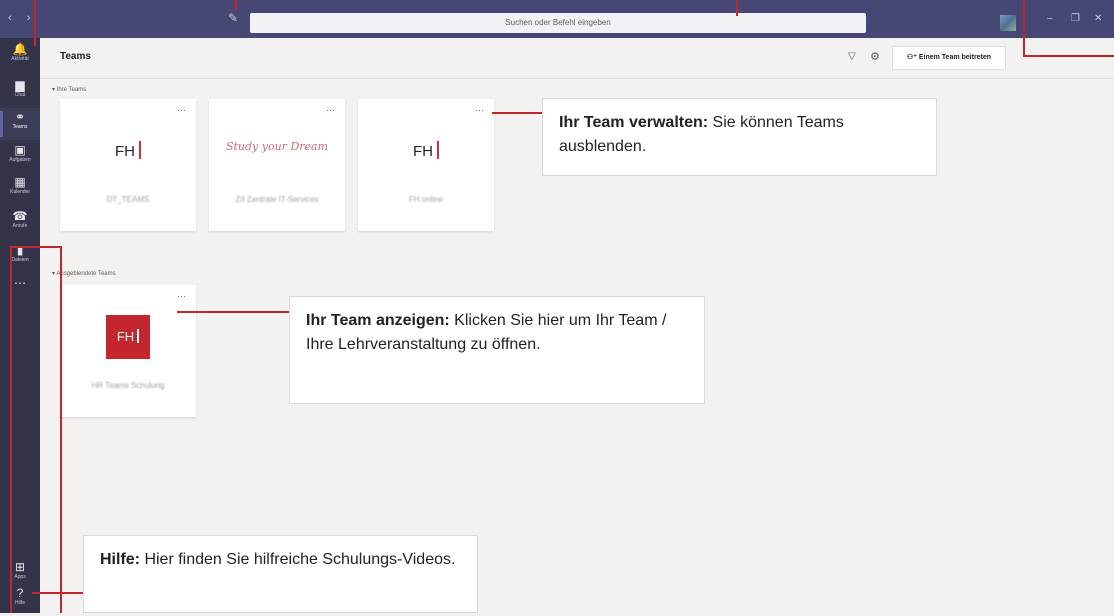 This screenshot has width=1114, height=616. I want to click on team-name: DT_TEAMS, so click(128, 199).